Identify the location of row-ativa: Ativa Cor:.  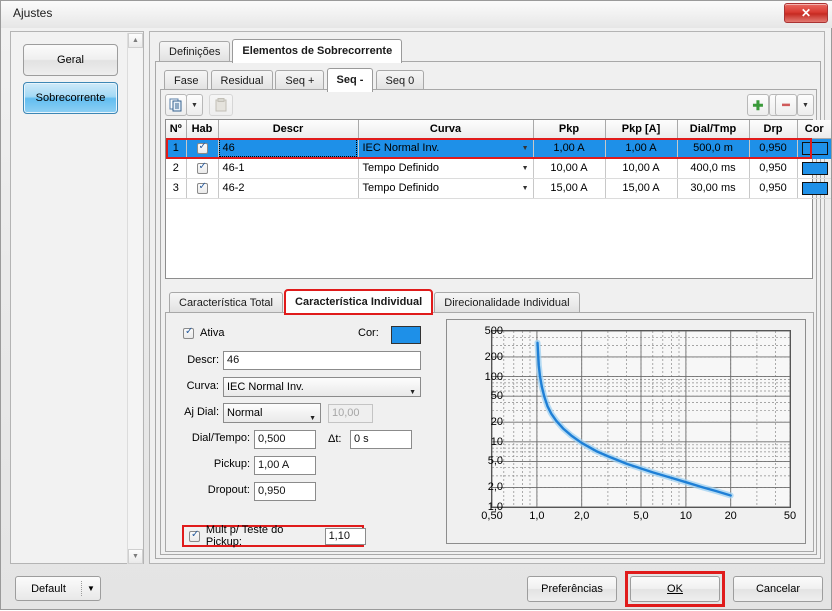
(306, 336).